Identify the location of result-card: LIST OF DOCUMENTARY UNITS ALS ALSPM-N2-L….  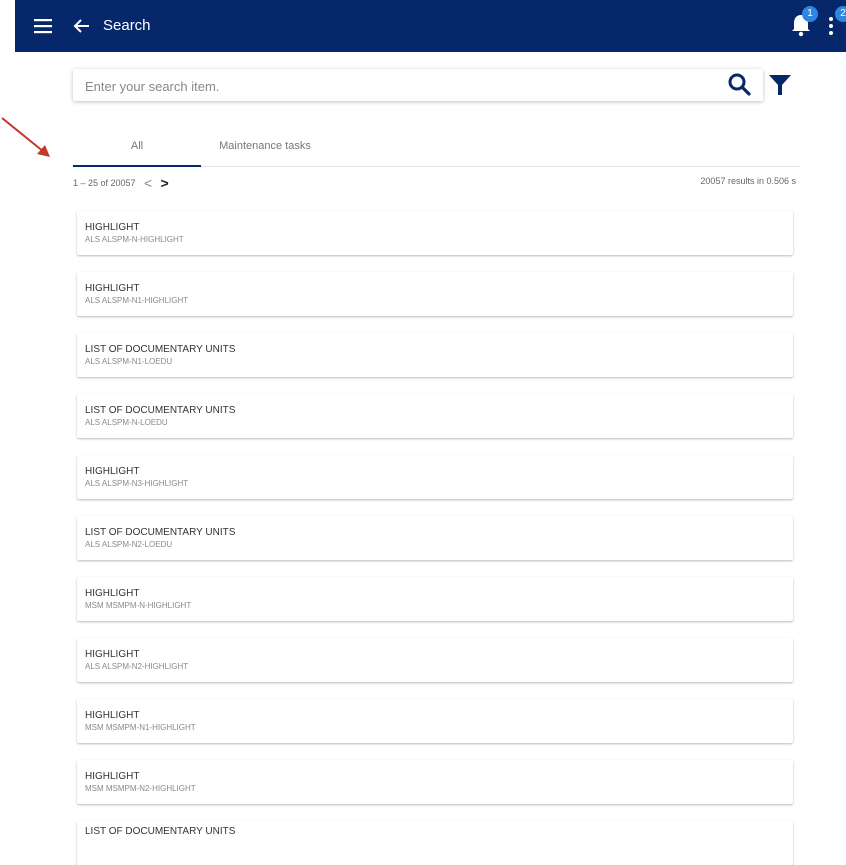
(435, 538).